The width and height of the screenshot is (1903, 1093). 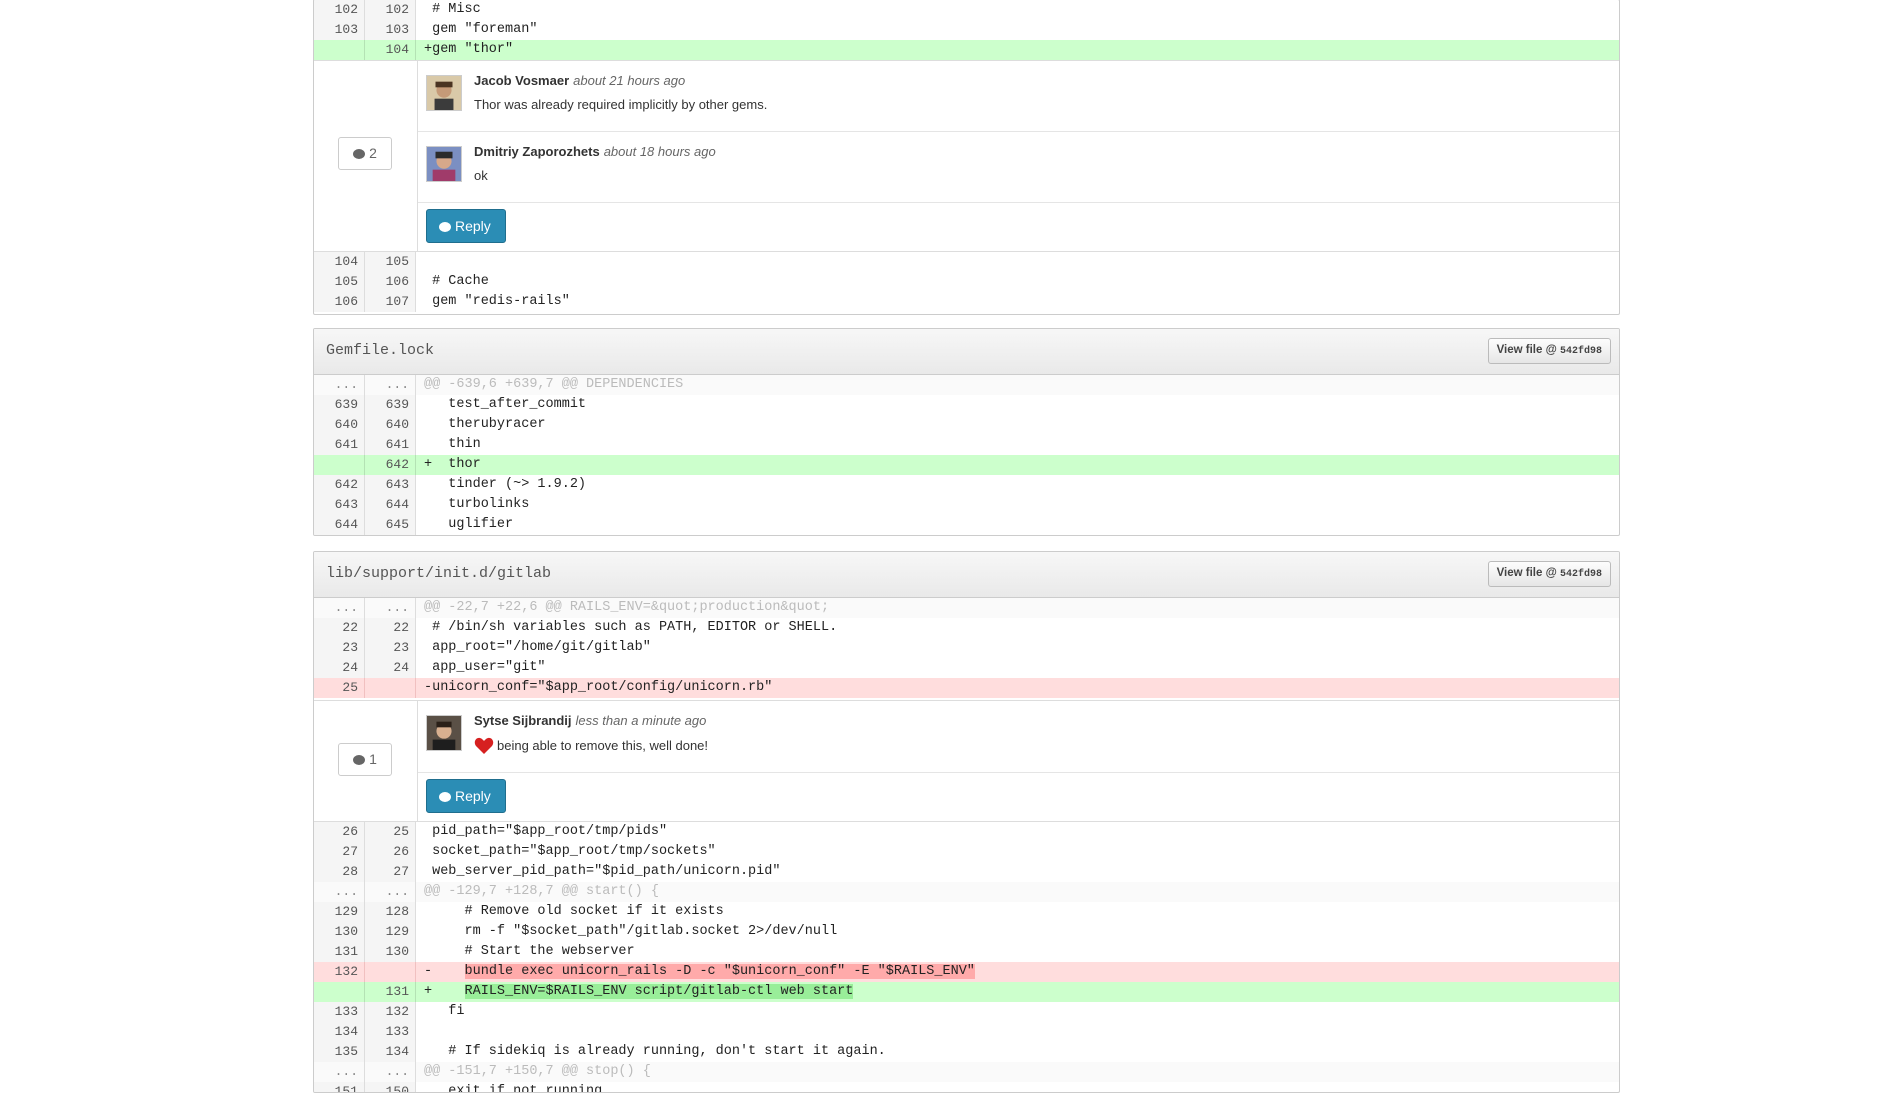 What do you see at coordinates (390, 465) in the screenshot?
I see `new-line-number: 642` at bounding box center [390, 465].